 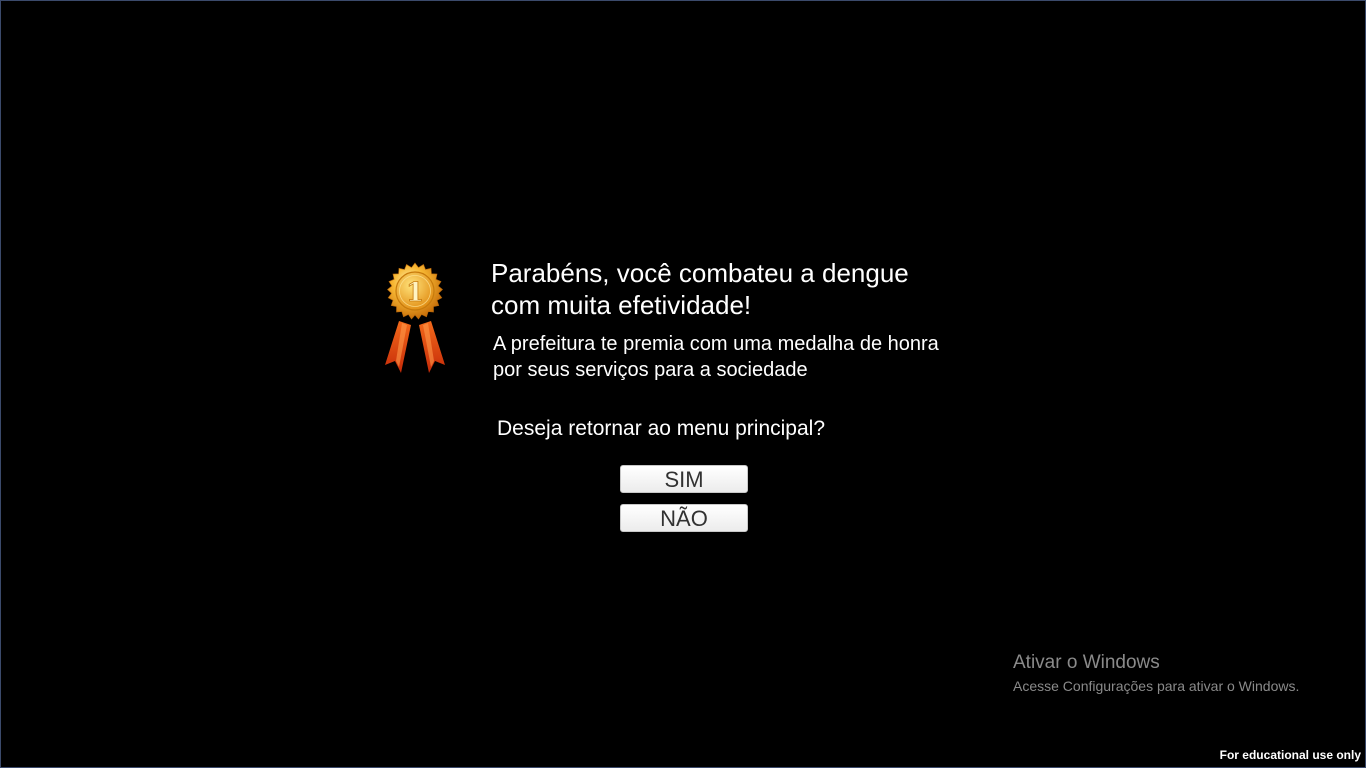 I want to click on windows-activation-title: Ativar o Windows, so click(x=1086, y=662).